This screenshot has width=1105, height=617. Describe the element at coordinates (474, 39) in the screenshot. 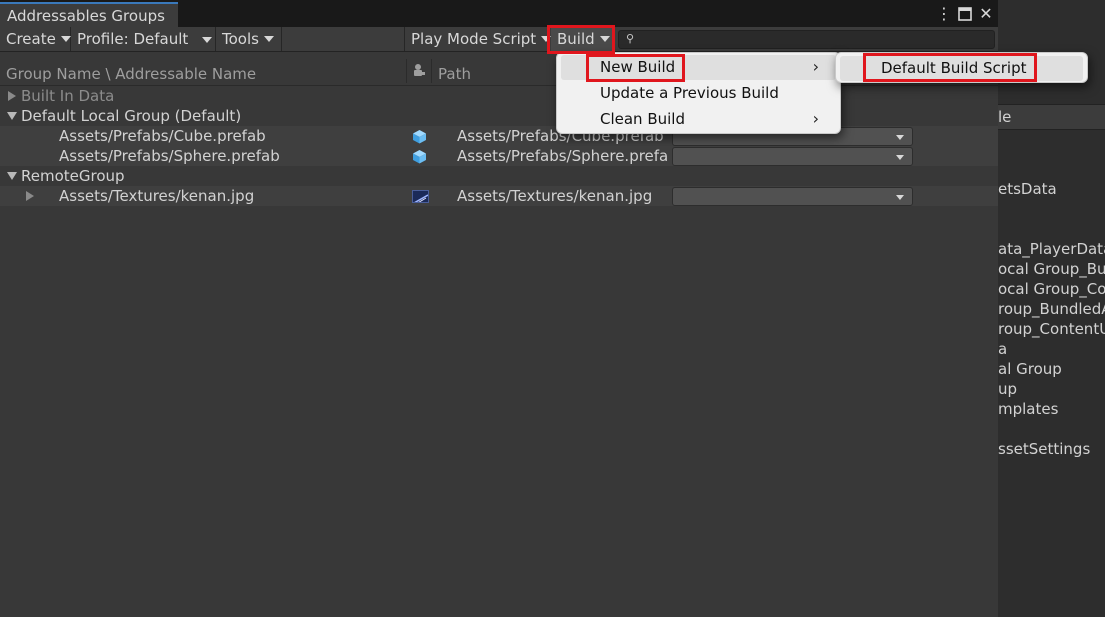

I see `play-mode-label: Play Mode Script` at that location.